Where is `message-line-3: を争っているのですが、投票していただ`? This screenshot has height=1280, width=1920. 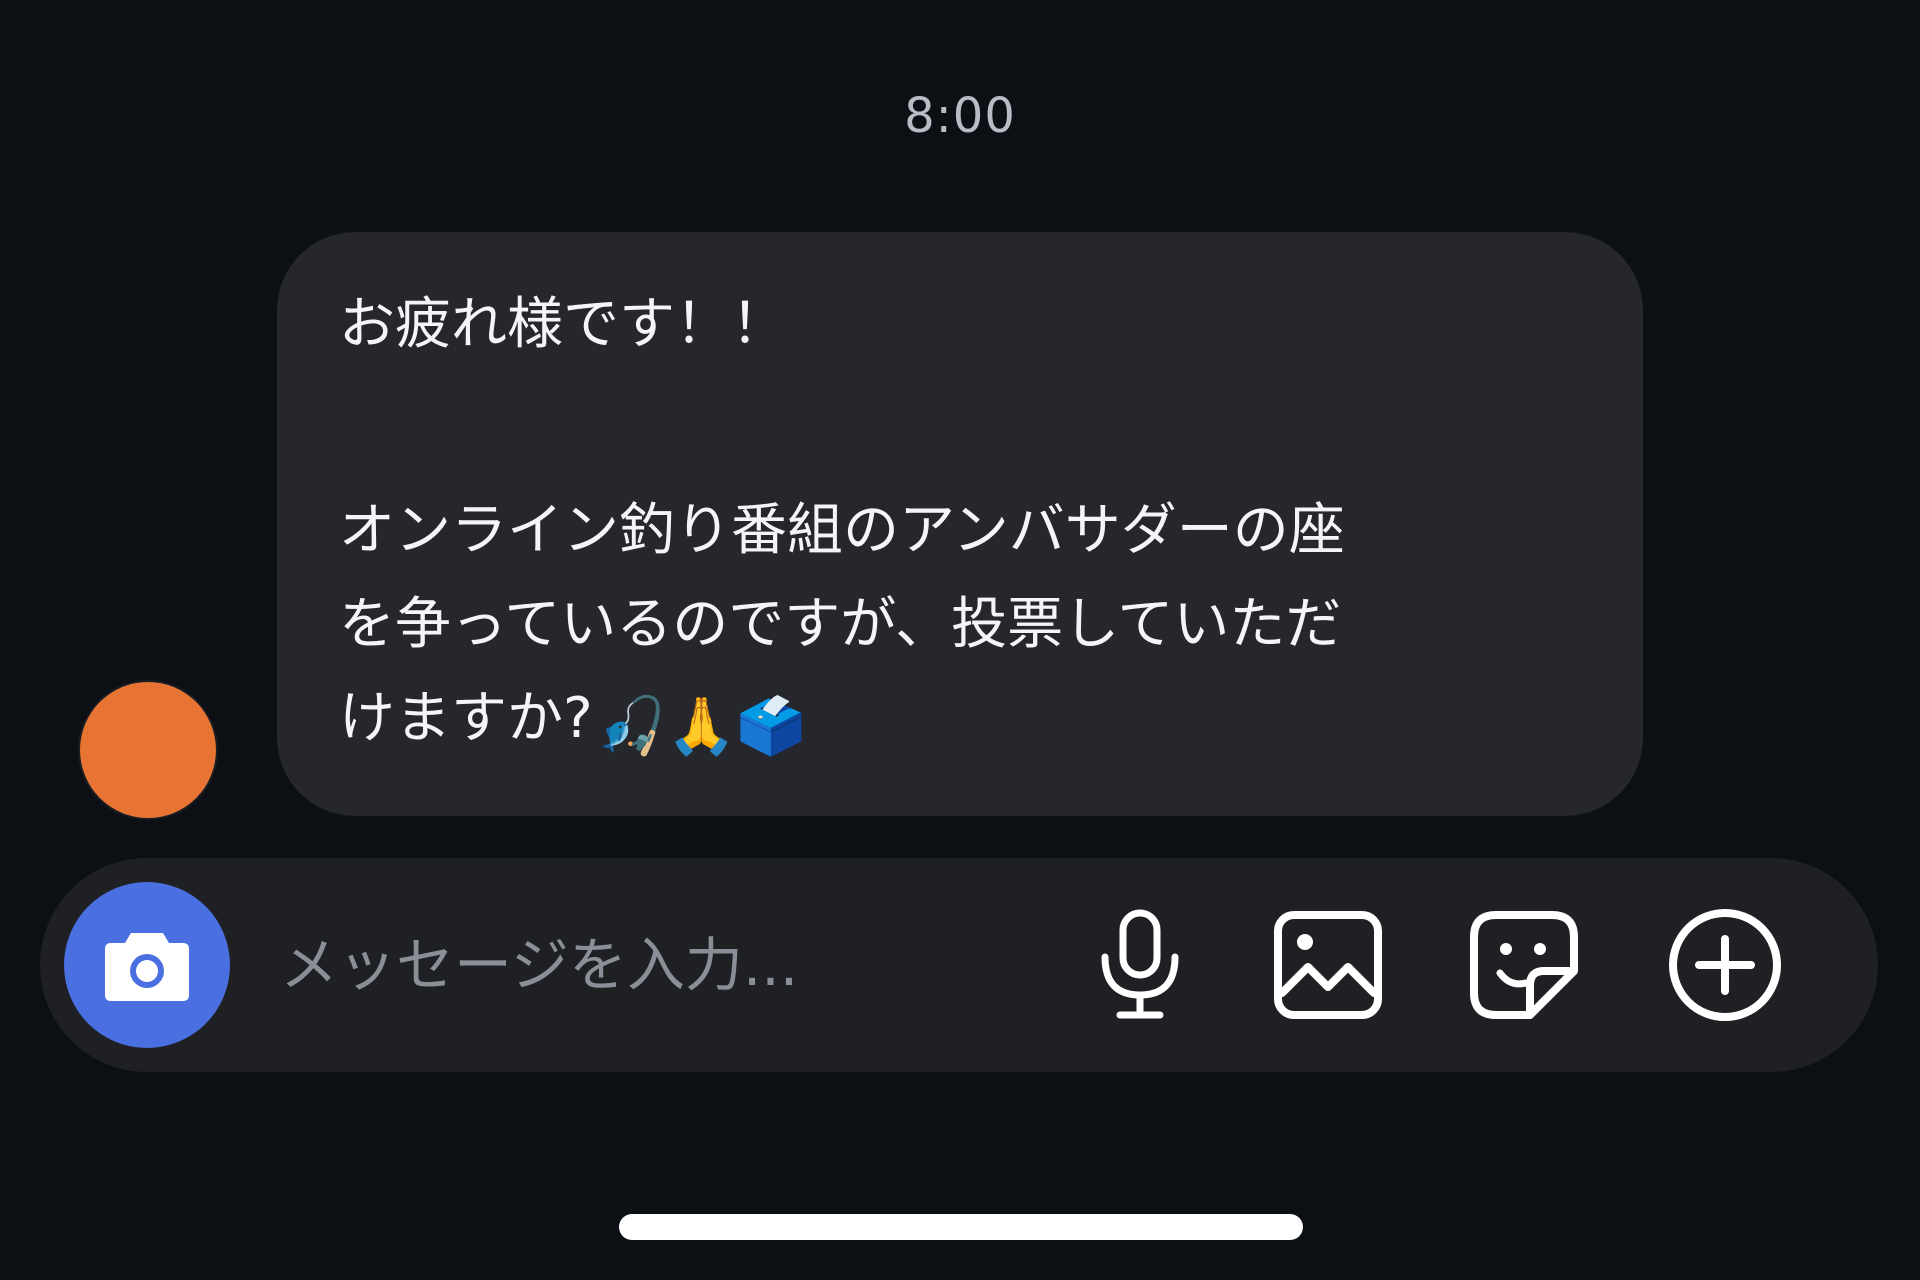
message-line-3: を争っているのですが、投票していただ is located at coordinates (840, 624).